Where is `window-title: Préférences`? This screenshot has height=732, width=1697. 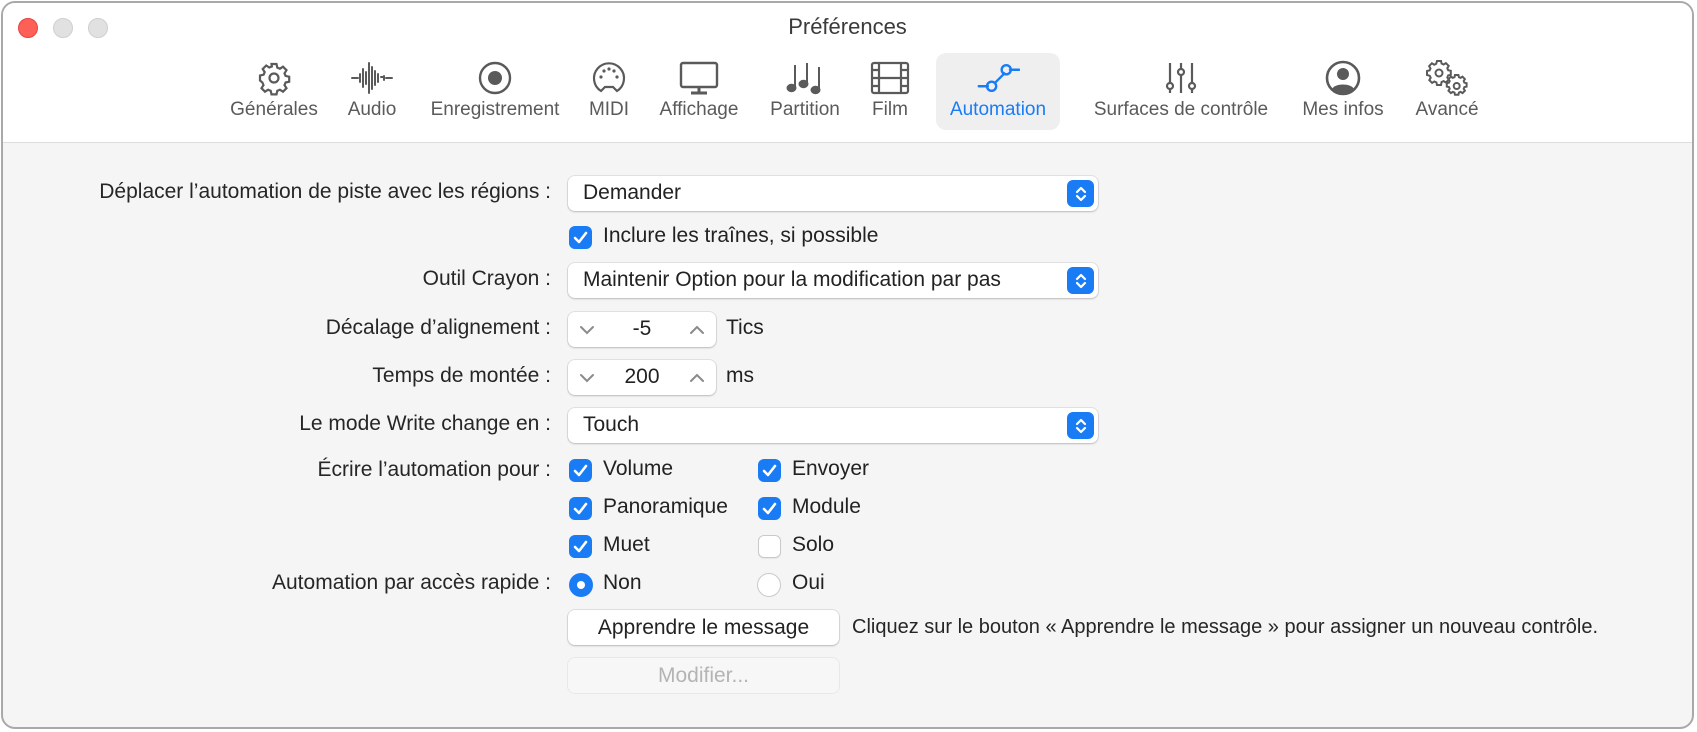 window-title: Préférences is located at coordinates (847, 26).